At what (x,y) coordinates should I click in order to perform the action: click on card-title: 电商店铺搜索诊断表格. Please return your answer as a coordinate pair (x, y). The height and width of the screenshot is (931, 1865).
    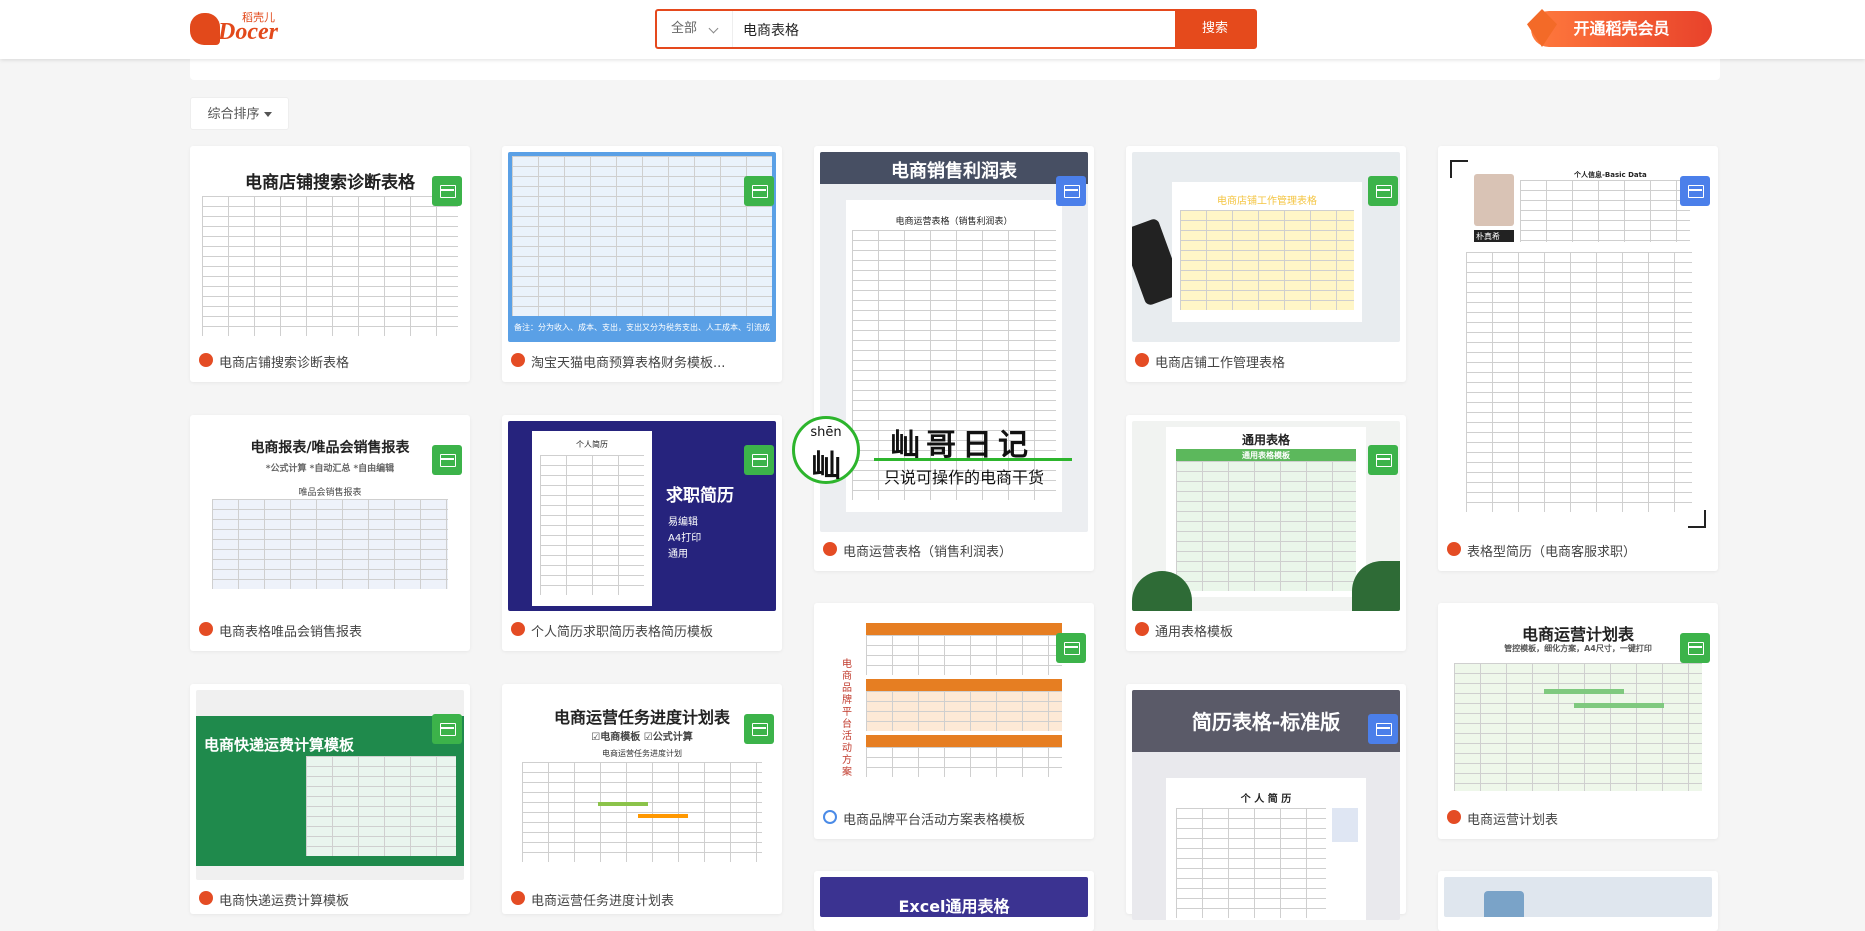
    Looking at the image, I should click on (284, 363).